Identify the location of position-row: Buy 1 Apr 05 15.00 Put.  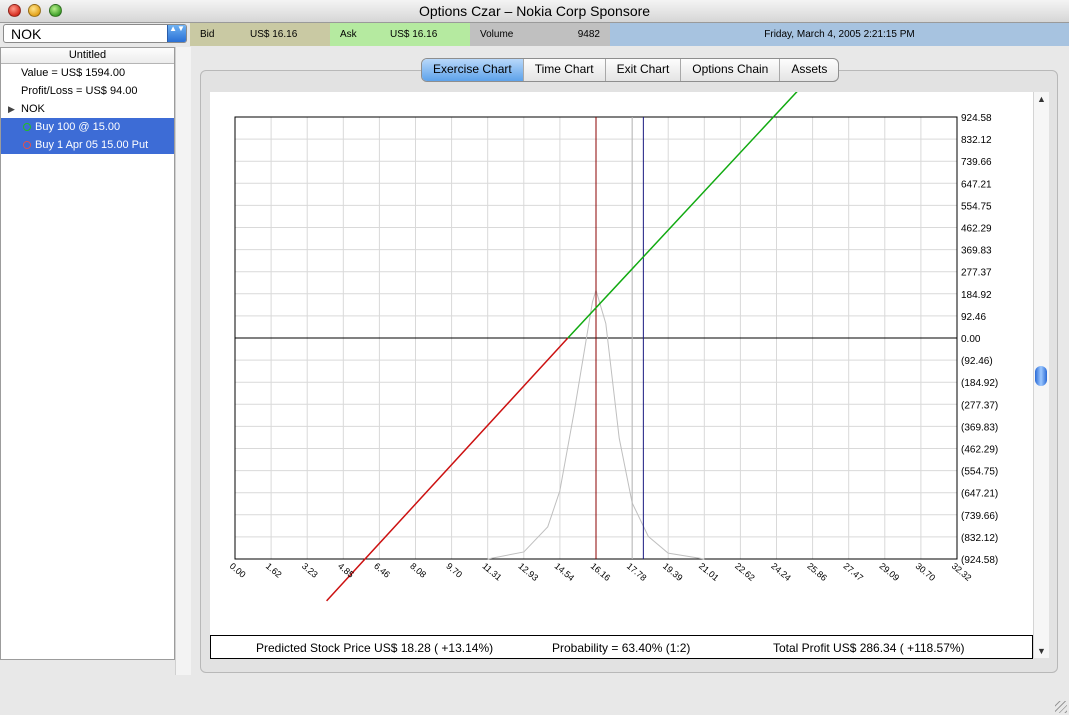
(87, 145).